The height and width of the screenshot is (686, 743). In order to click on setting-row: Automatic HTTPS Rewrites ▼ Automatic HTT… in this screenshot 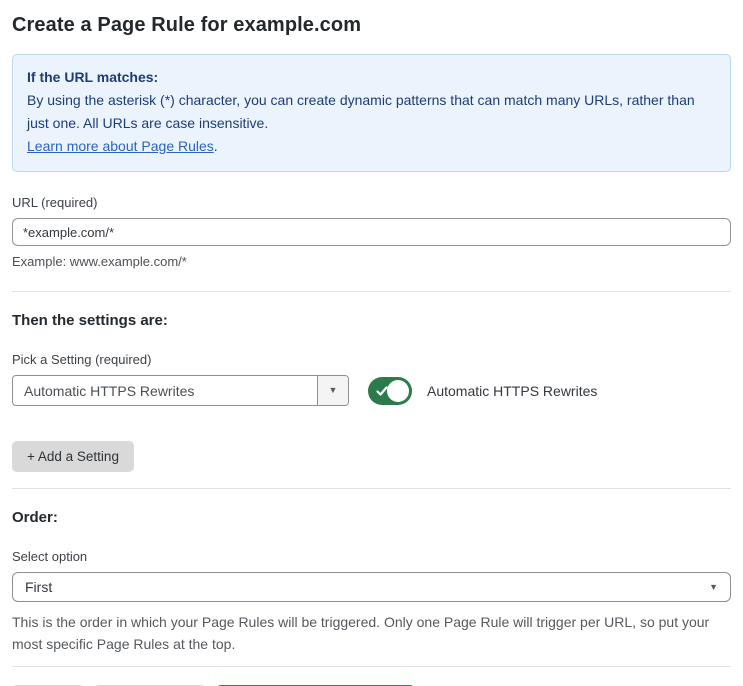, I will do `click(371, 390)`.